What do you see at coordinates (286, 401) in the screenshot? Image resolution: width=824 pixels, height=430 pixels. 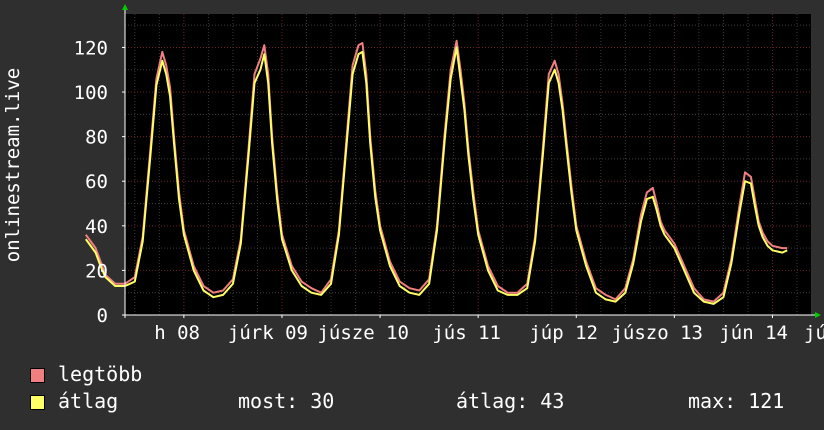 I see `stat-now: most: 30` at bounding box center [286, 401].